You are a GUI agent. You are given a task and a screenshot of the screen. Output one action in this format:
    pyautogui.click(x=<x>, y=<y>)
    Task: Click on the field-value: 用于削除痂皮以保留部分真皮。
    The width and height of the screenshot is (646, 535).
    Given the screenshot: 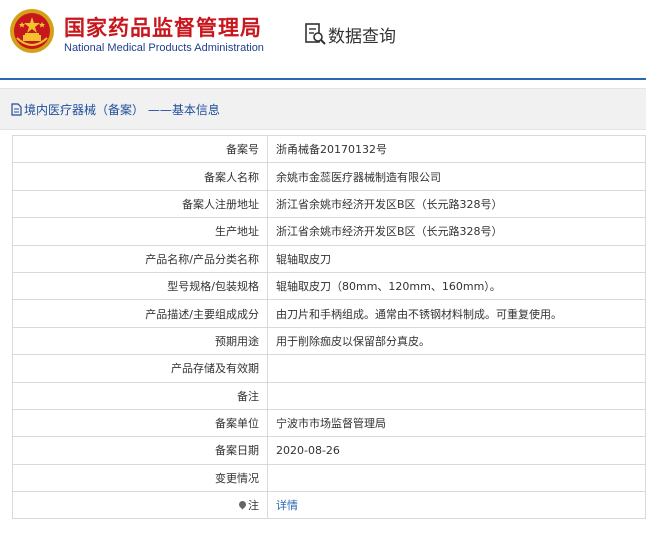 What is the action you would take?
    pyautogui.click(x=456, y=341)
    